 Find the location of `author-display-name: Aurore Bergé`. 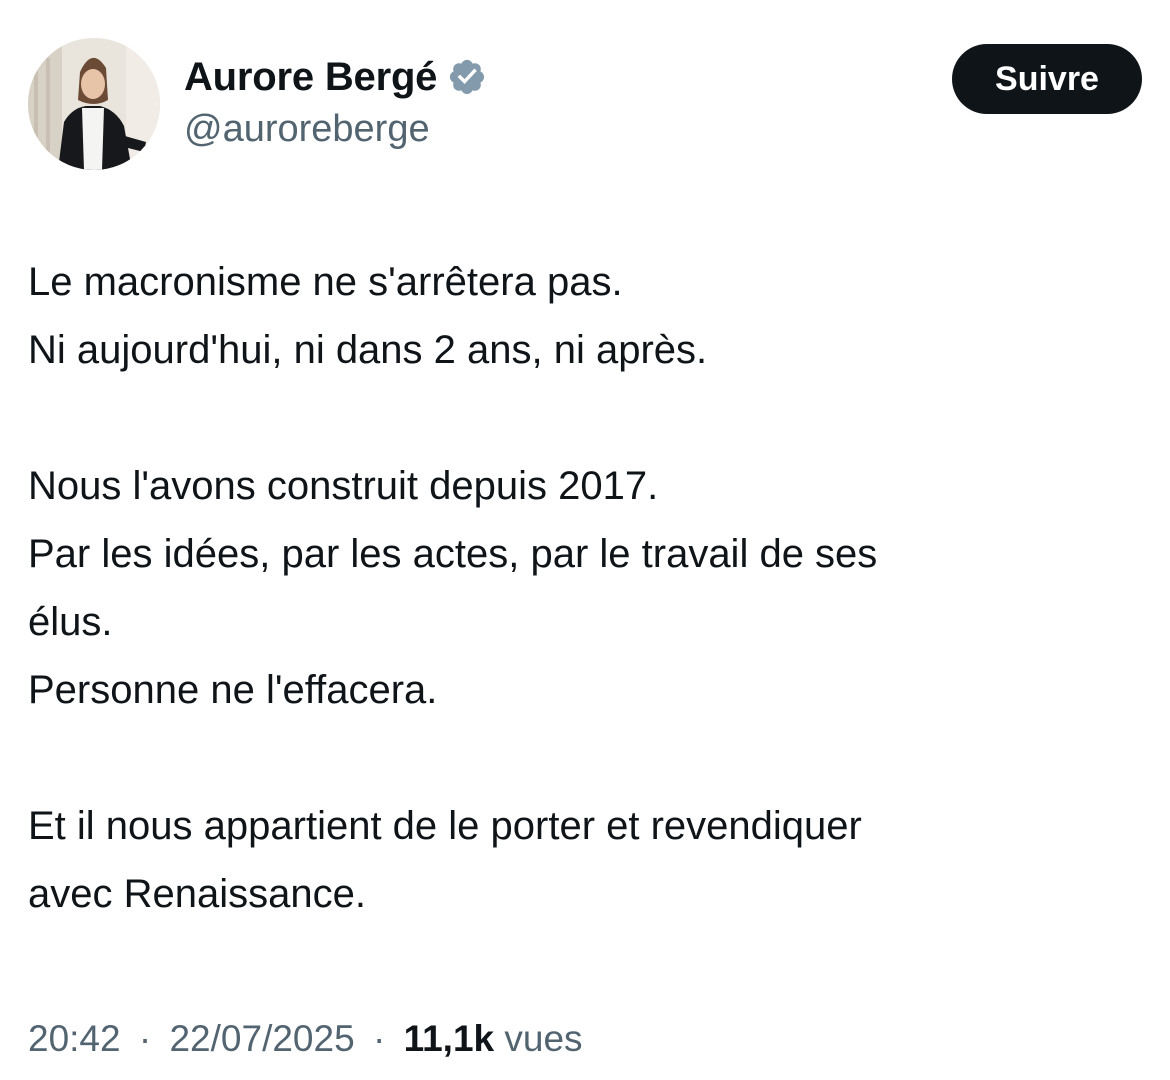

author-display-name: Aurore Bergé is located at coordinates (310, 77).